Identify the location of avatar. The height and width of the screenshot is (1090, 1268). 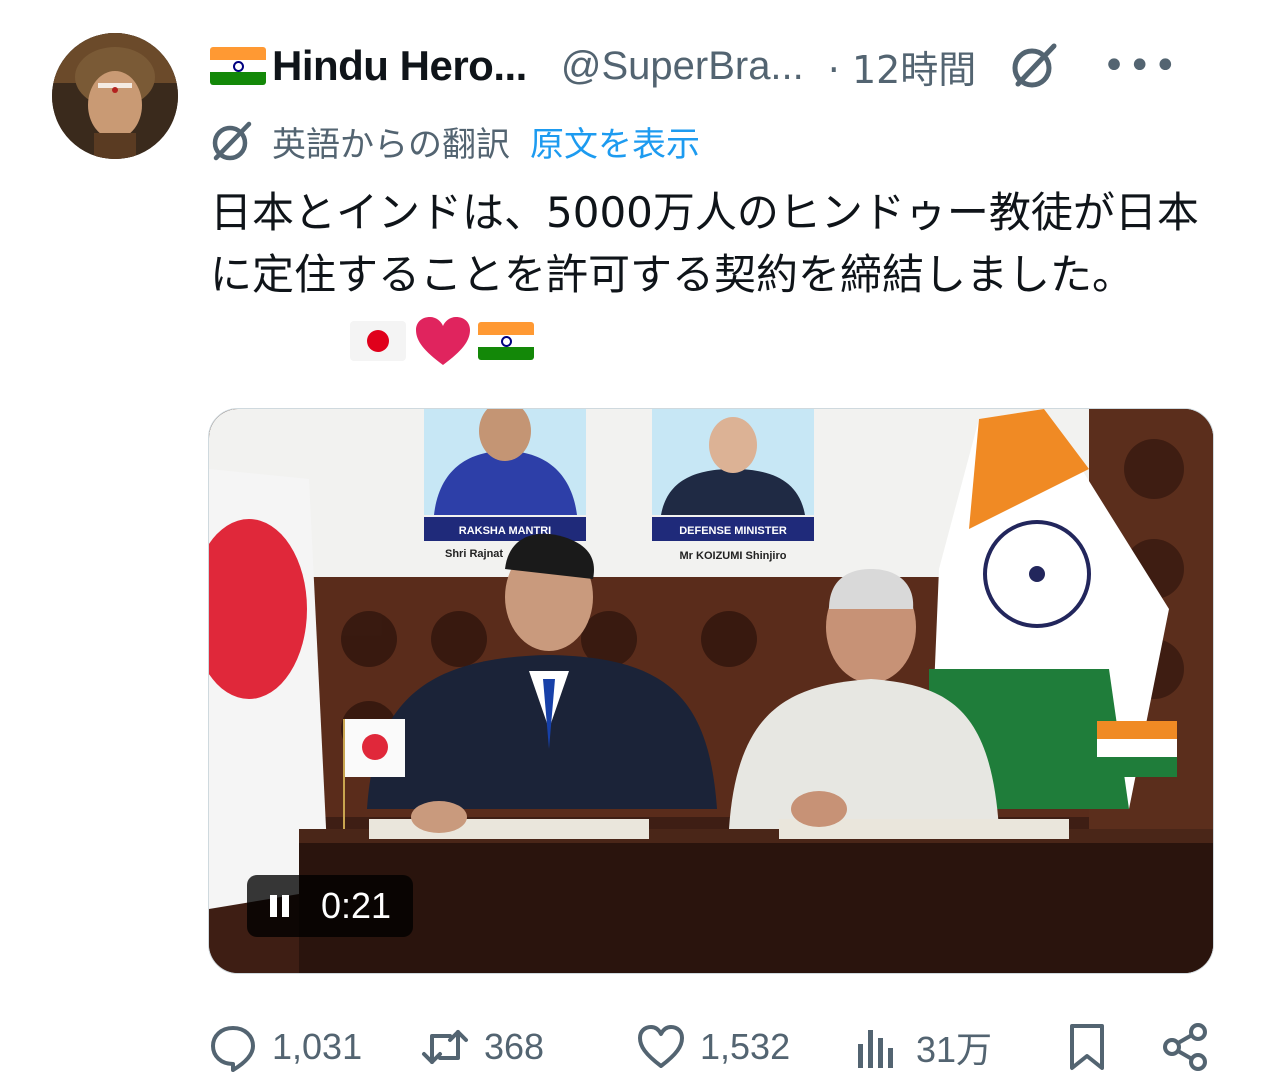
(115, 96).